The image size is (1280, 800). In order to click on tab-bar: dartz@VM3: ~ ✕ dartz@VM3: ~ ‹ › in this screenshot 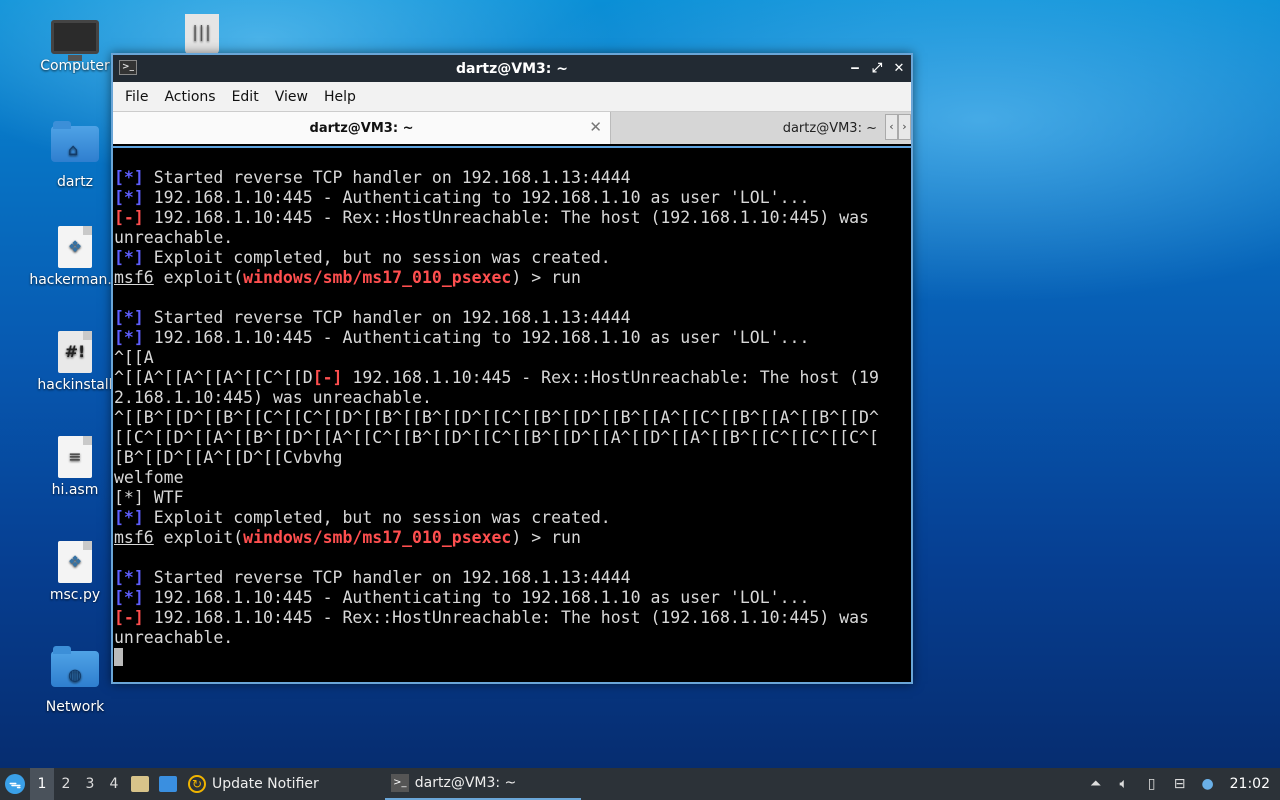, I will do `click(512, 128)`.